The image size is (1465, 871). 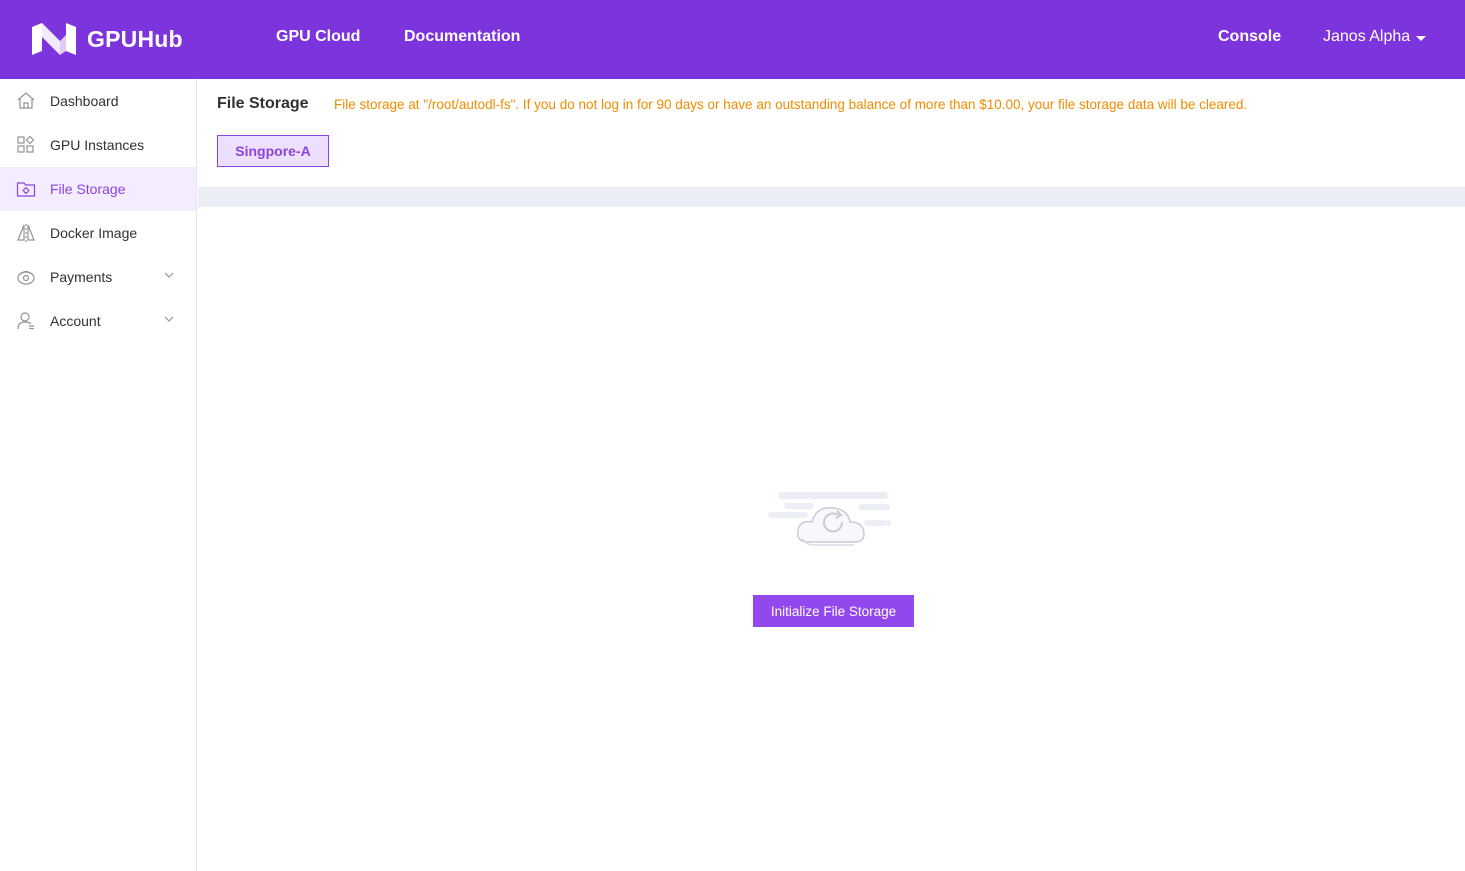 What do you see at coordinates (833, 611) in the screenshot?
I see `initialize-file-storage-button: Initialize File Storage` at bounding box center [833, 611].